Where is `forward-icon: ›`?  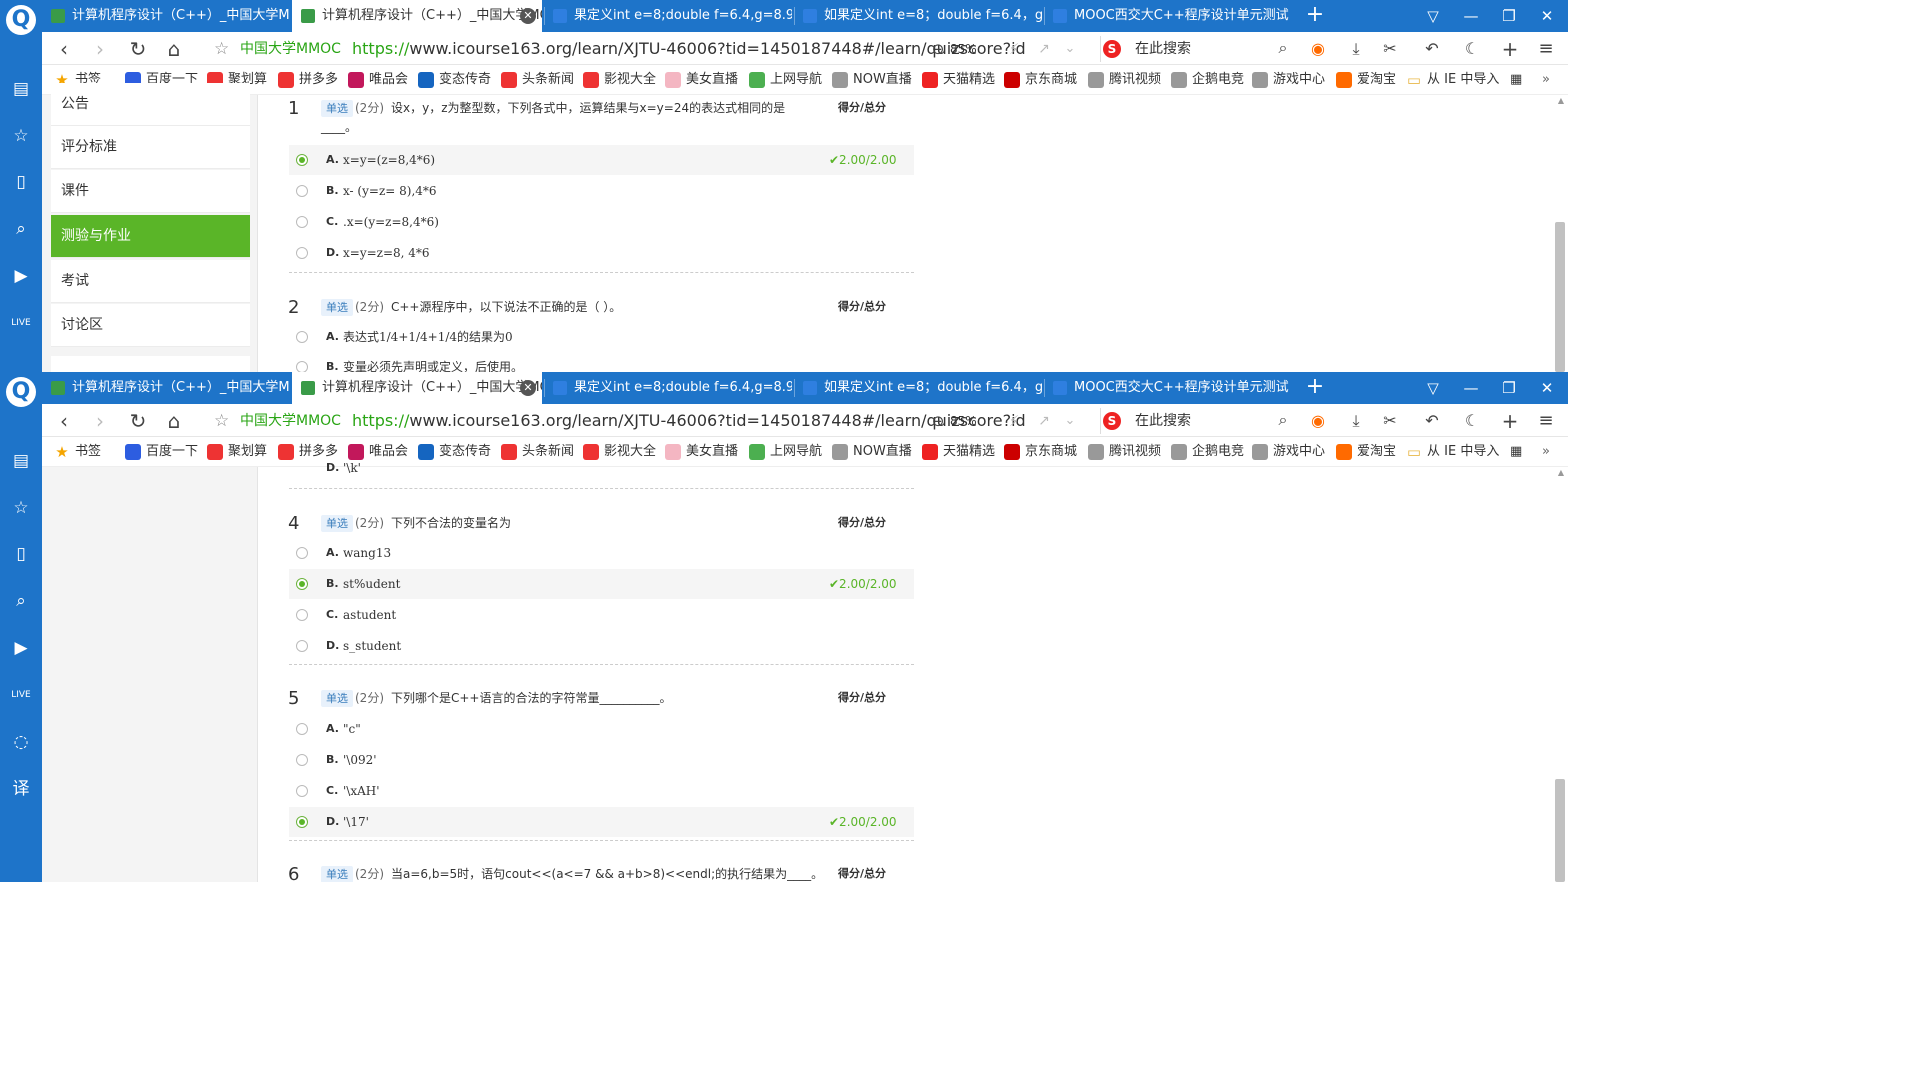
forward-icon: › is located at coordinates (100, 49).